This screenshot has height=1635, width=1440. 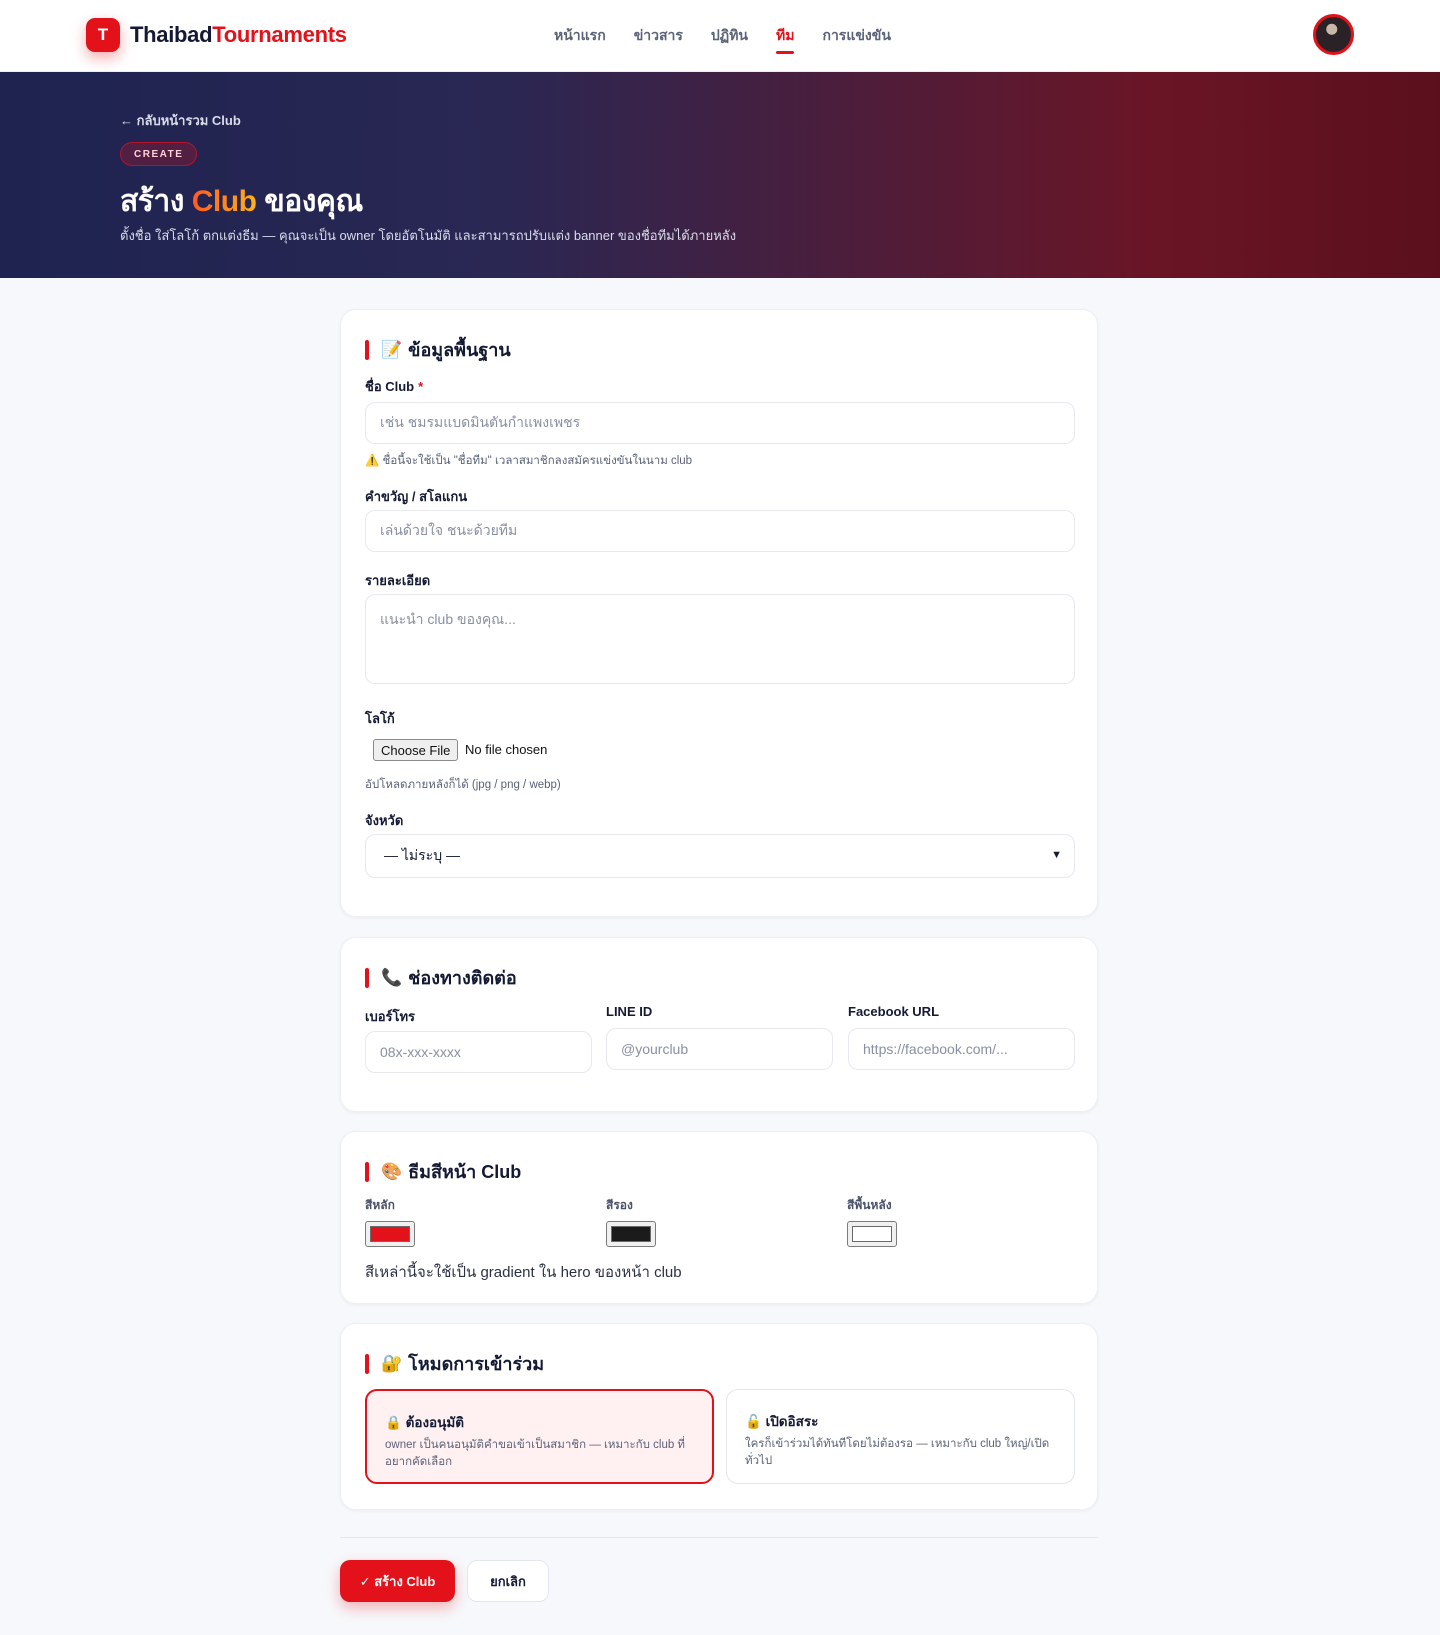 I want to click on secondary-color-swatch, so click(x=631, y=1234).